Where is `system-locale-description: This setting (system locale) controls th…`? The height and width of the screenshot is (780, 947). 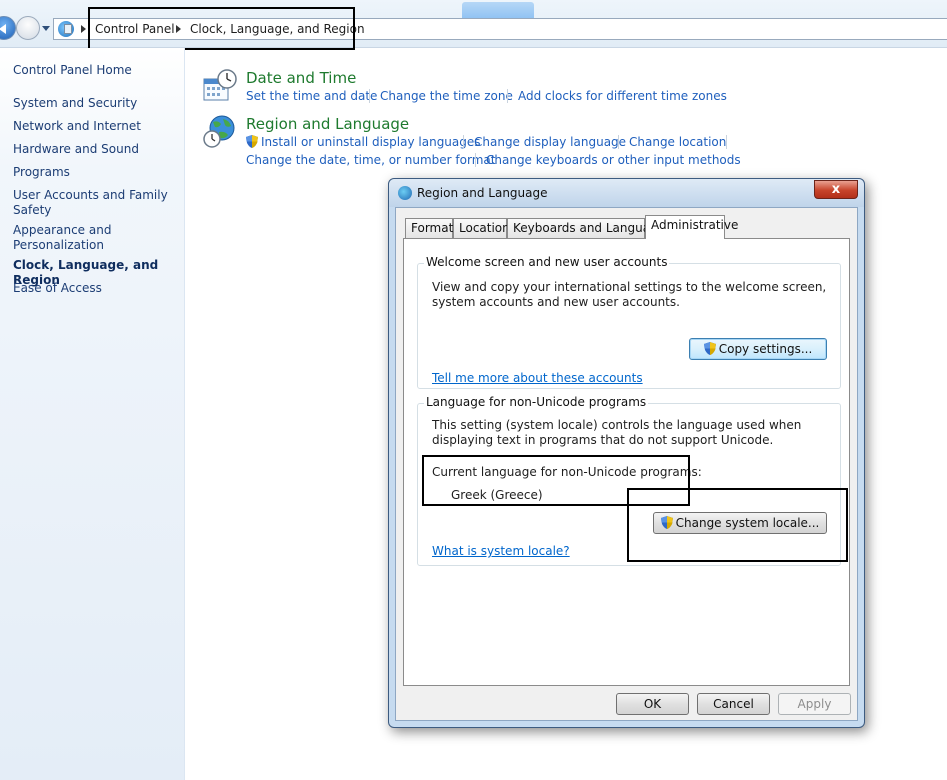
system-locale-description: This setting (system locale) controls th… is located at coordinates (617, 432).